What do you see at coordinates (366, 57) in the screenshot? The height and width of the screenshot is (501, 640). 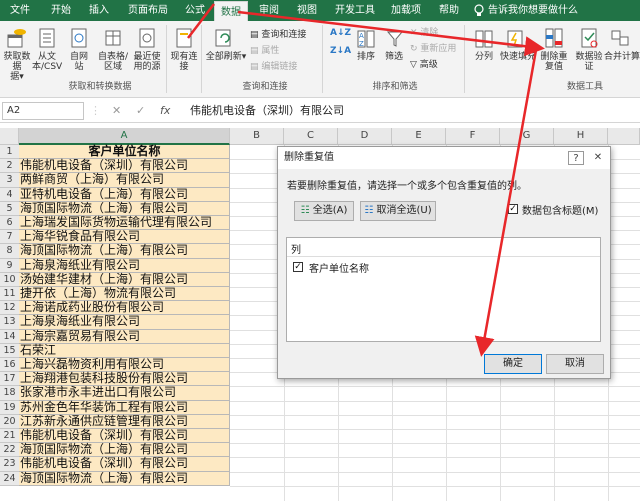 I see `sort-button: 排序` at bounding box center [366, 57].